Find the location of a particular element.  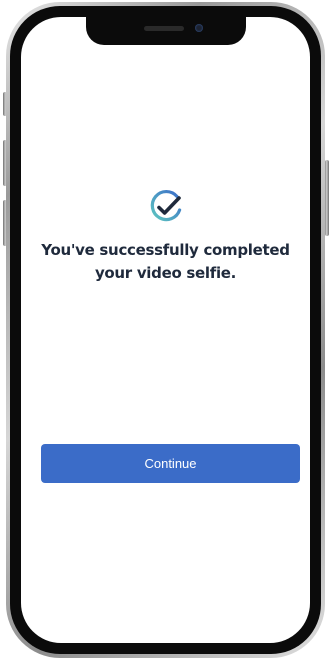

check-circle-icon is located at coordinates (165, 205).